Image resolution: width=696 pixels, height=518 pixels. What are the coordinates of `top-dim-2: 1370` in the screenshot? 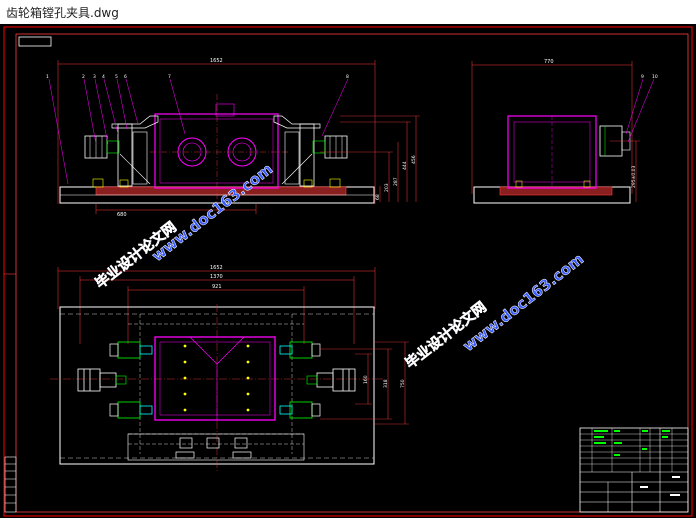 It's located at (216, 277).